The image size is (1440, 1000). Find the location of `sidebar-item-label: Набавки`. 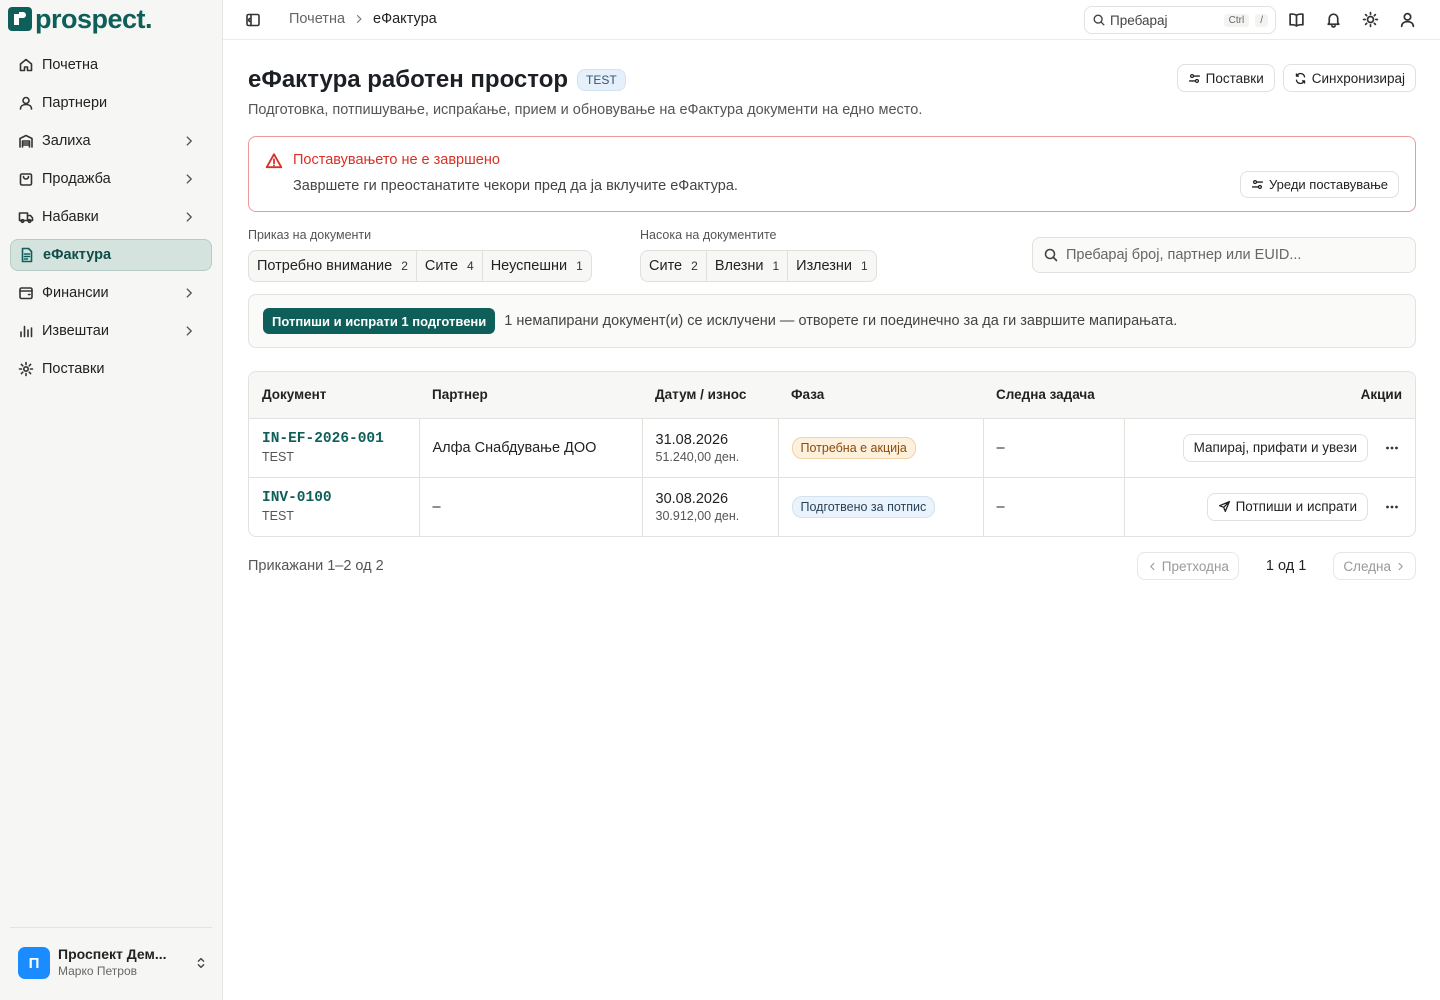

sidebar-item-label: Набавки is located at coordinates (70, 217).